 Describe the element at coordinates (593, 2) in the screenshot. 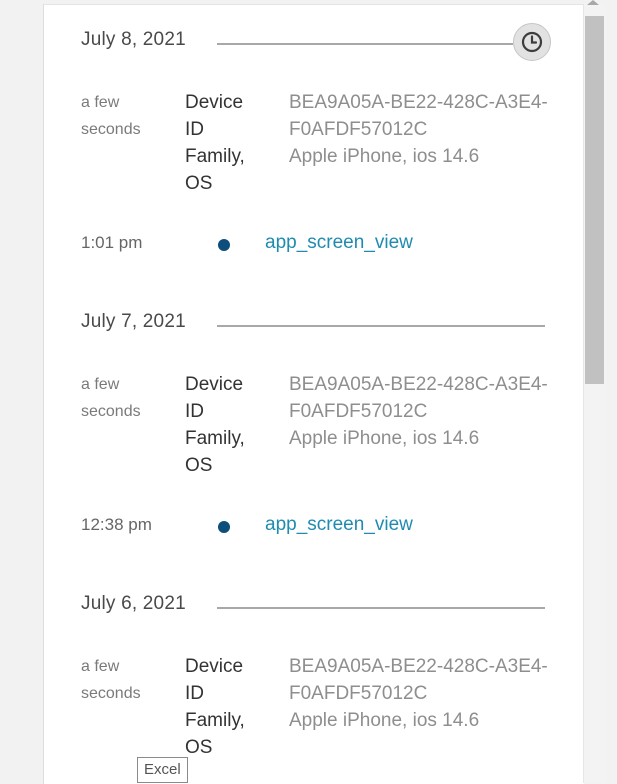

I see `scroll-up-arrow-icon` at that location.